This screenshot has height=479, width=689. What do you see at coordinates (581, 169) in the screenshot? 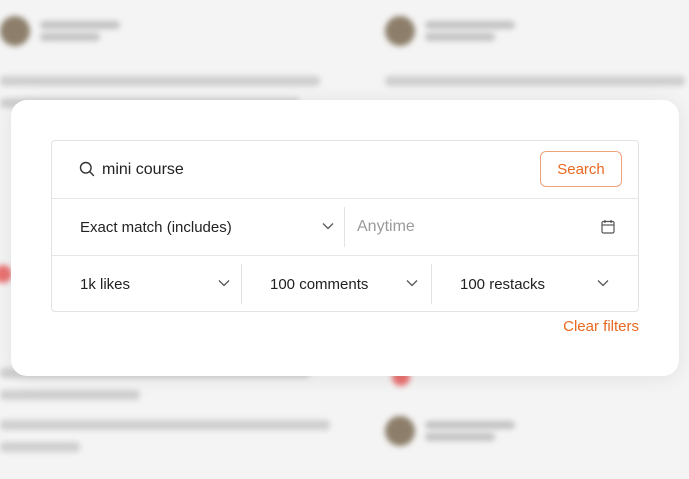
I see `search-button: Search` at bounding box center [581, 169].